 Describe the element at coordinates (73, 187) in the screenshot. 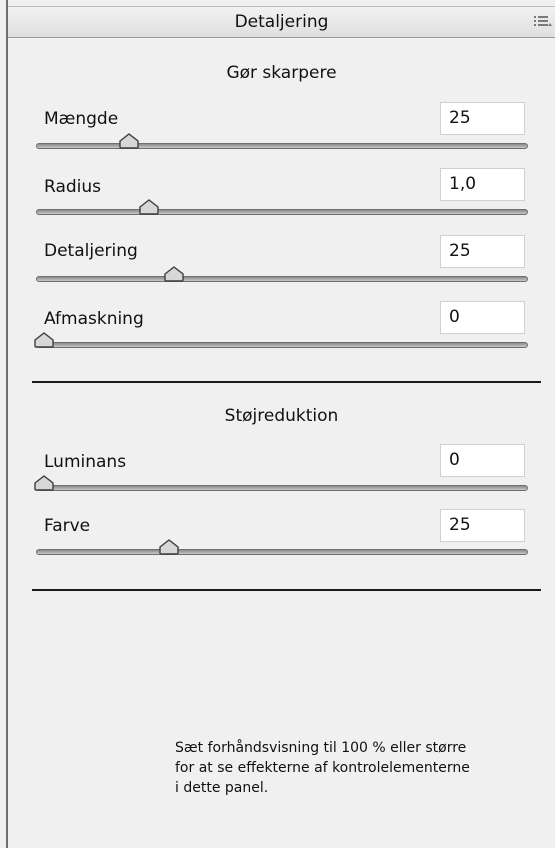

I see `radius-label: Radius` at that location.